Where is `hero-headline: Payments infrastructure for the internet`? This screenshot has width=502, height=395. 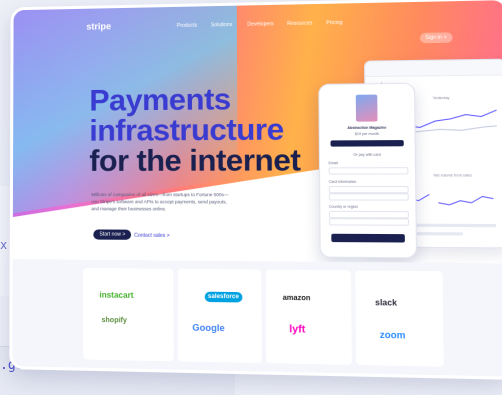 hero-headline: Payments infrastructure for the internet is located at coordinates (195, 130).